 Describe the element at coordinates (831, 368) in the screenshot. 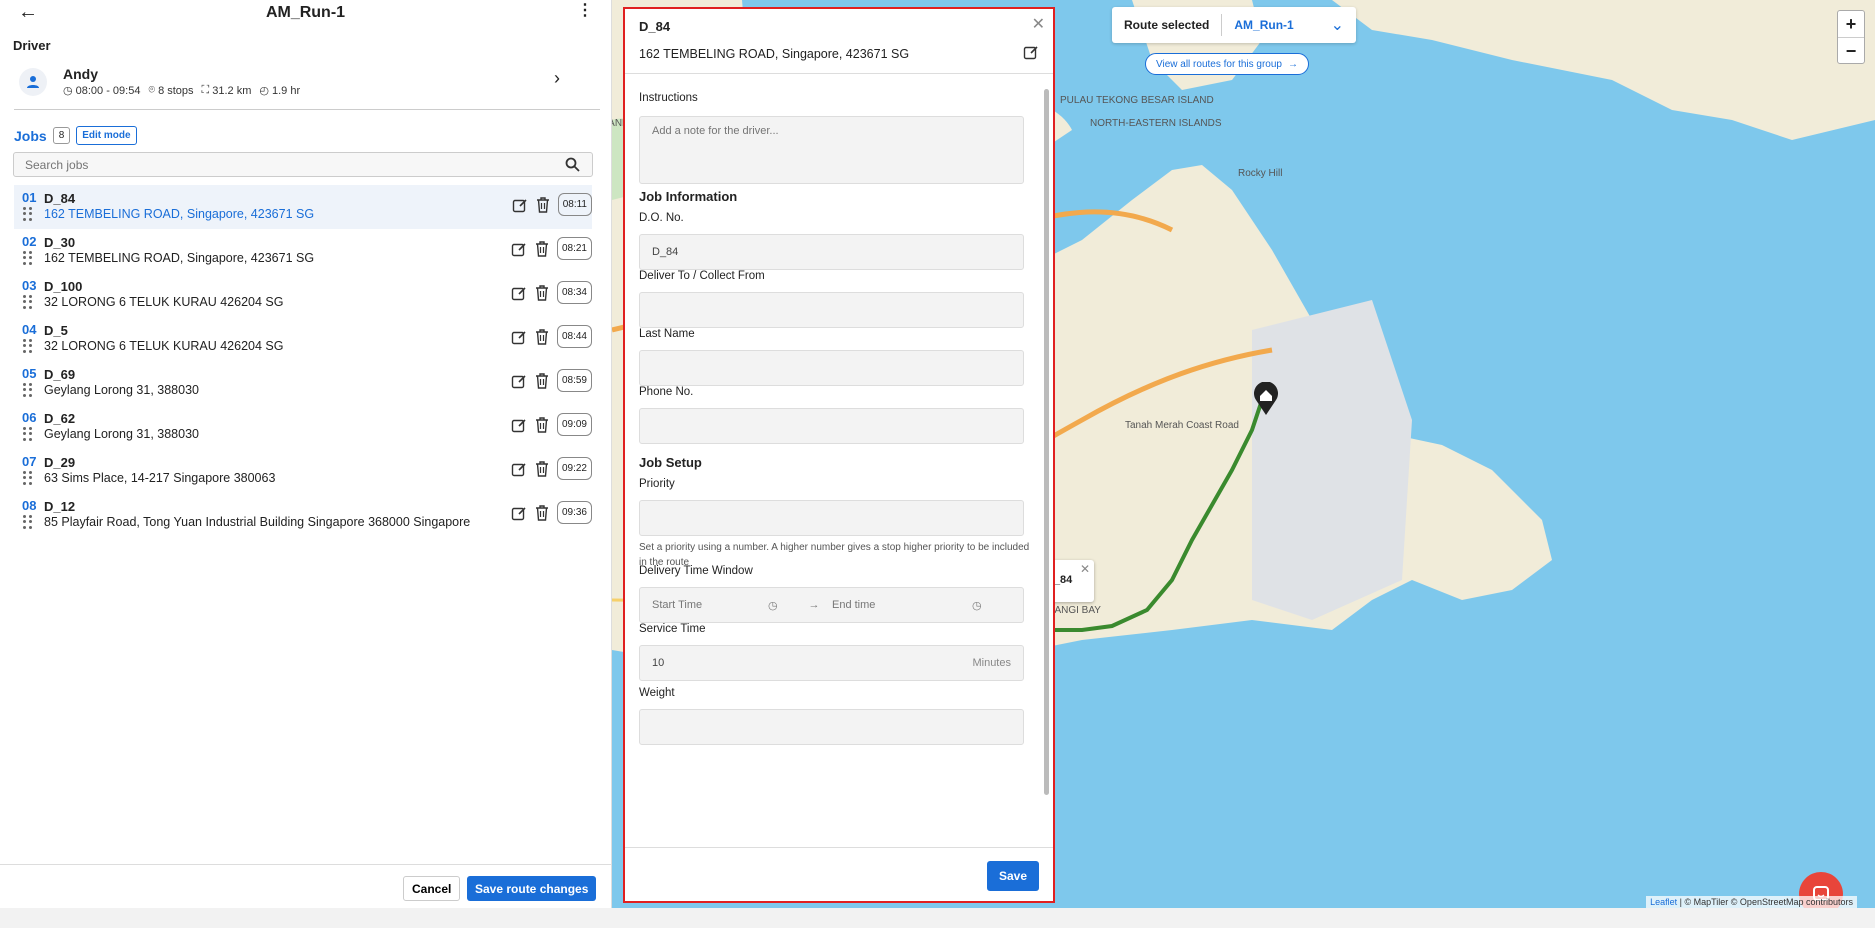

I see `last-name-field` at that location.